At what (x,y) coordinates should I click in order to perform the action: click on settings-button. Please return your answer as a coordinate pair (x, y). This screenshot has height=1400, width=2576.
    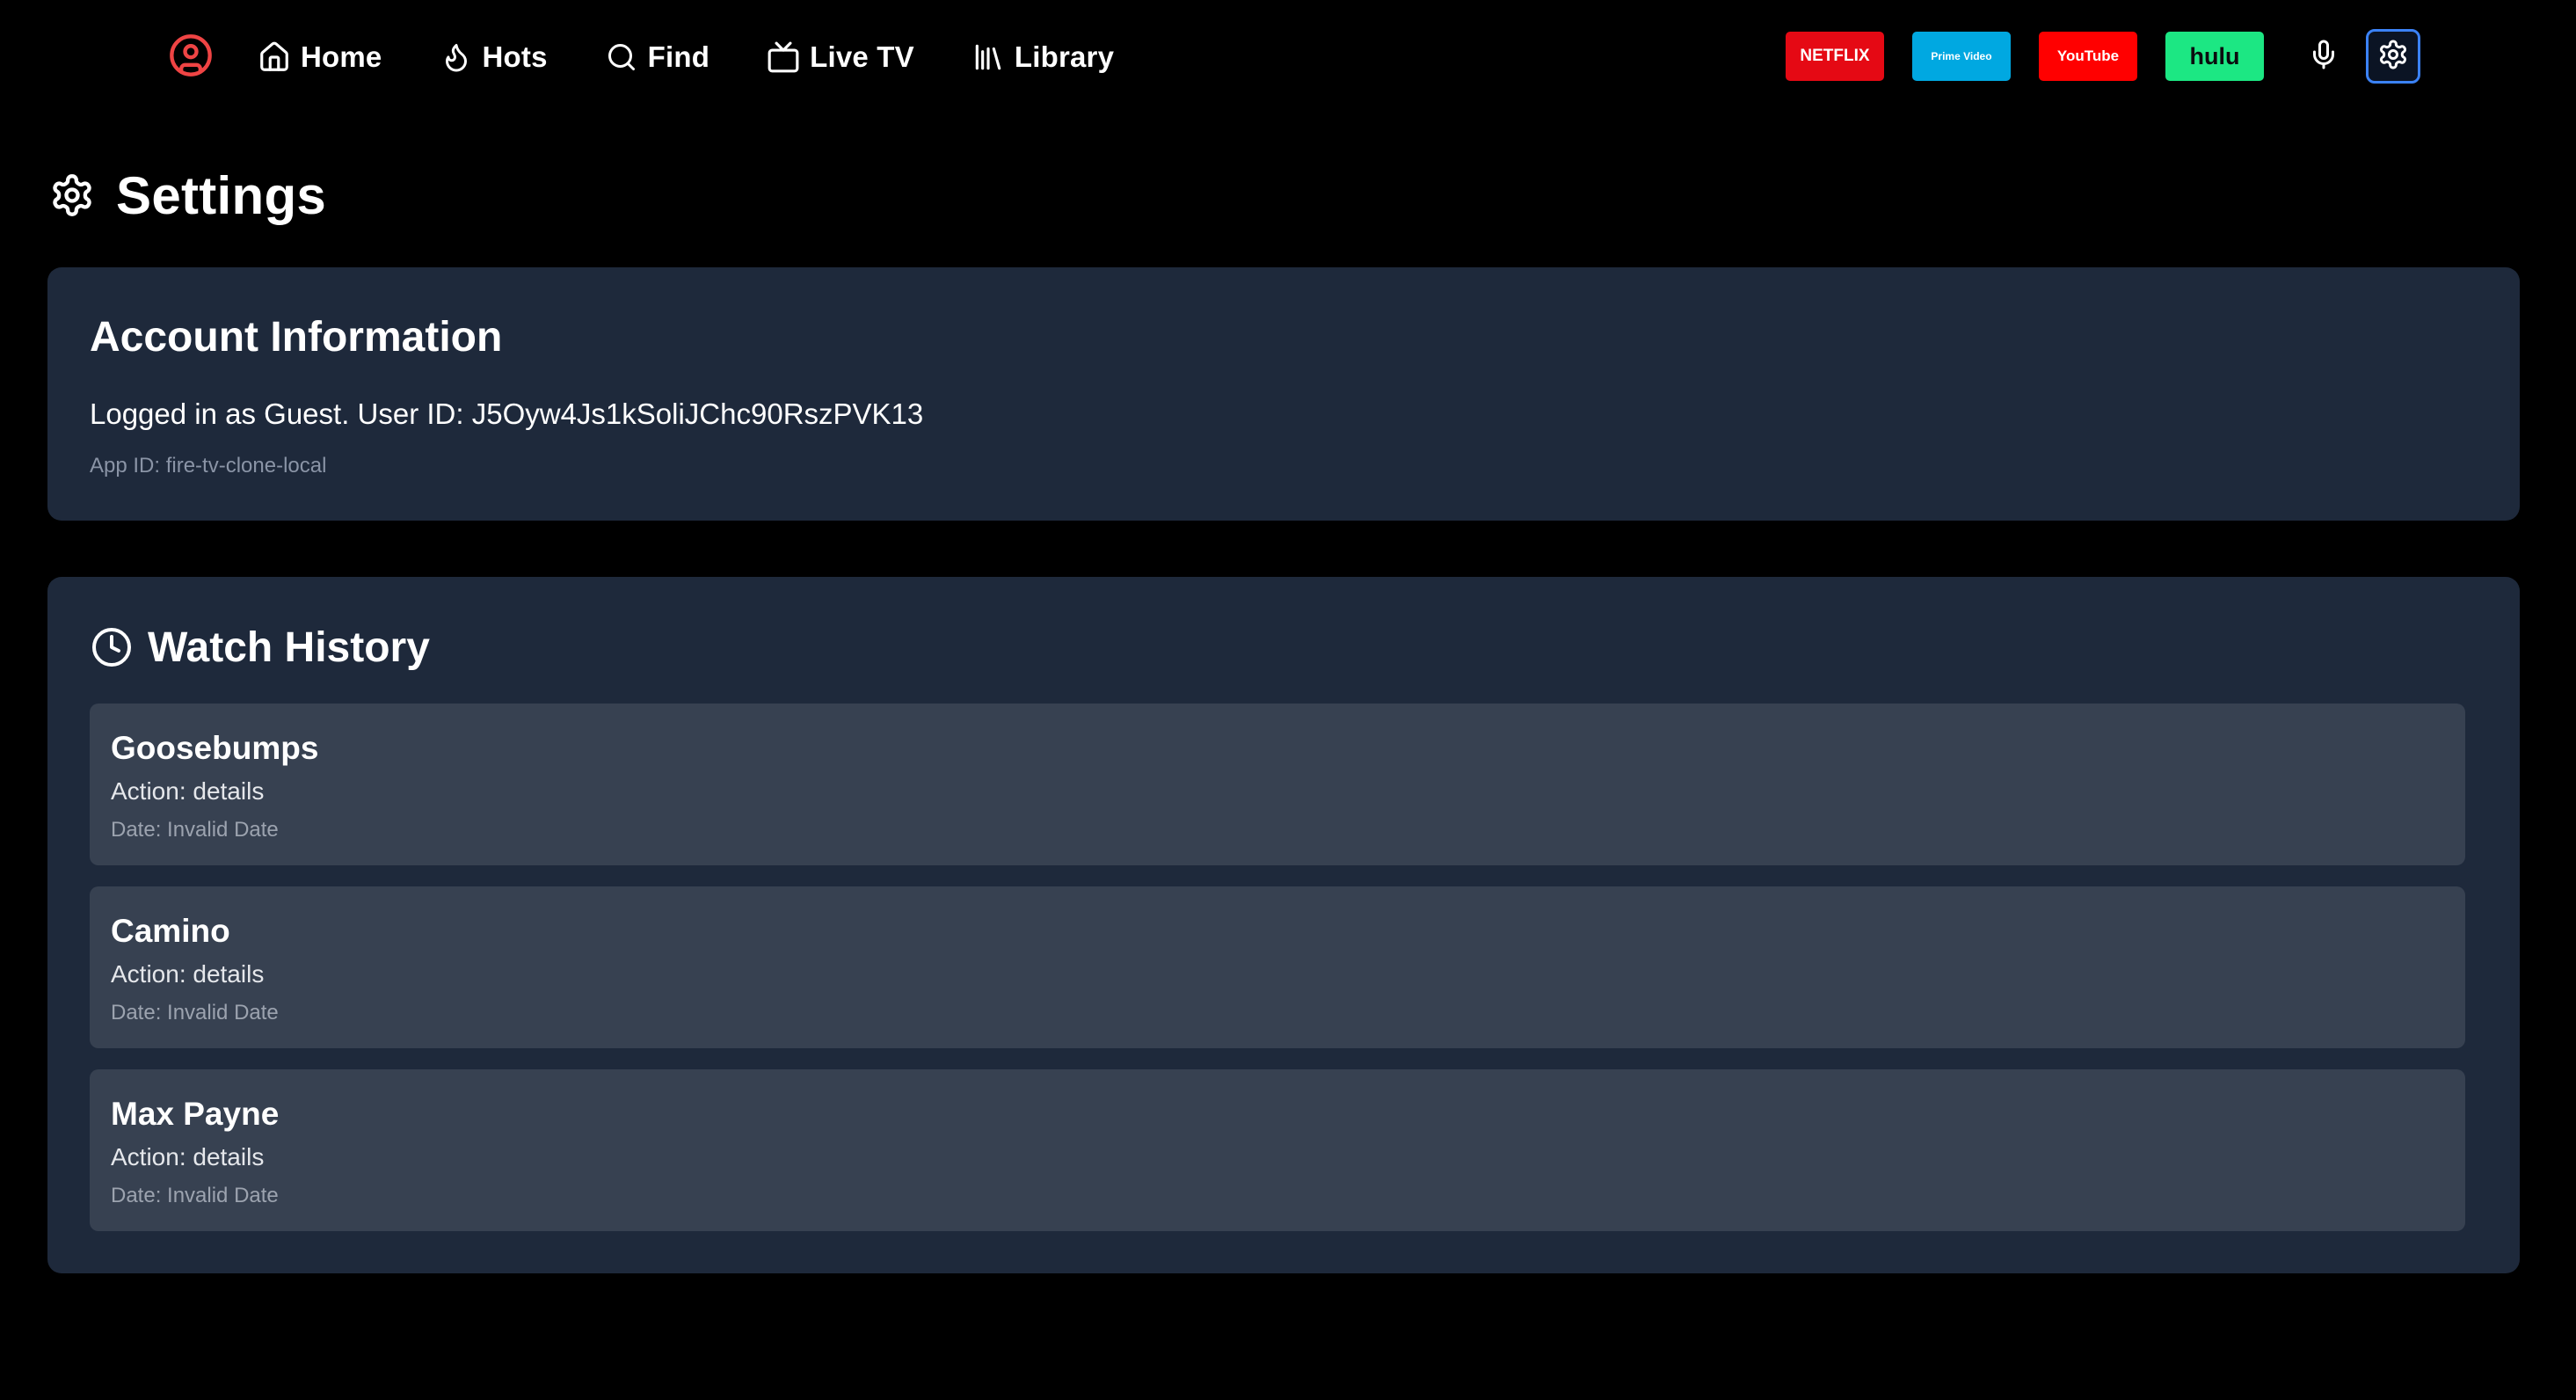
    Looking at the image, I should click on (2393, 57).